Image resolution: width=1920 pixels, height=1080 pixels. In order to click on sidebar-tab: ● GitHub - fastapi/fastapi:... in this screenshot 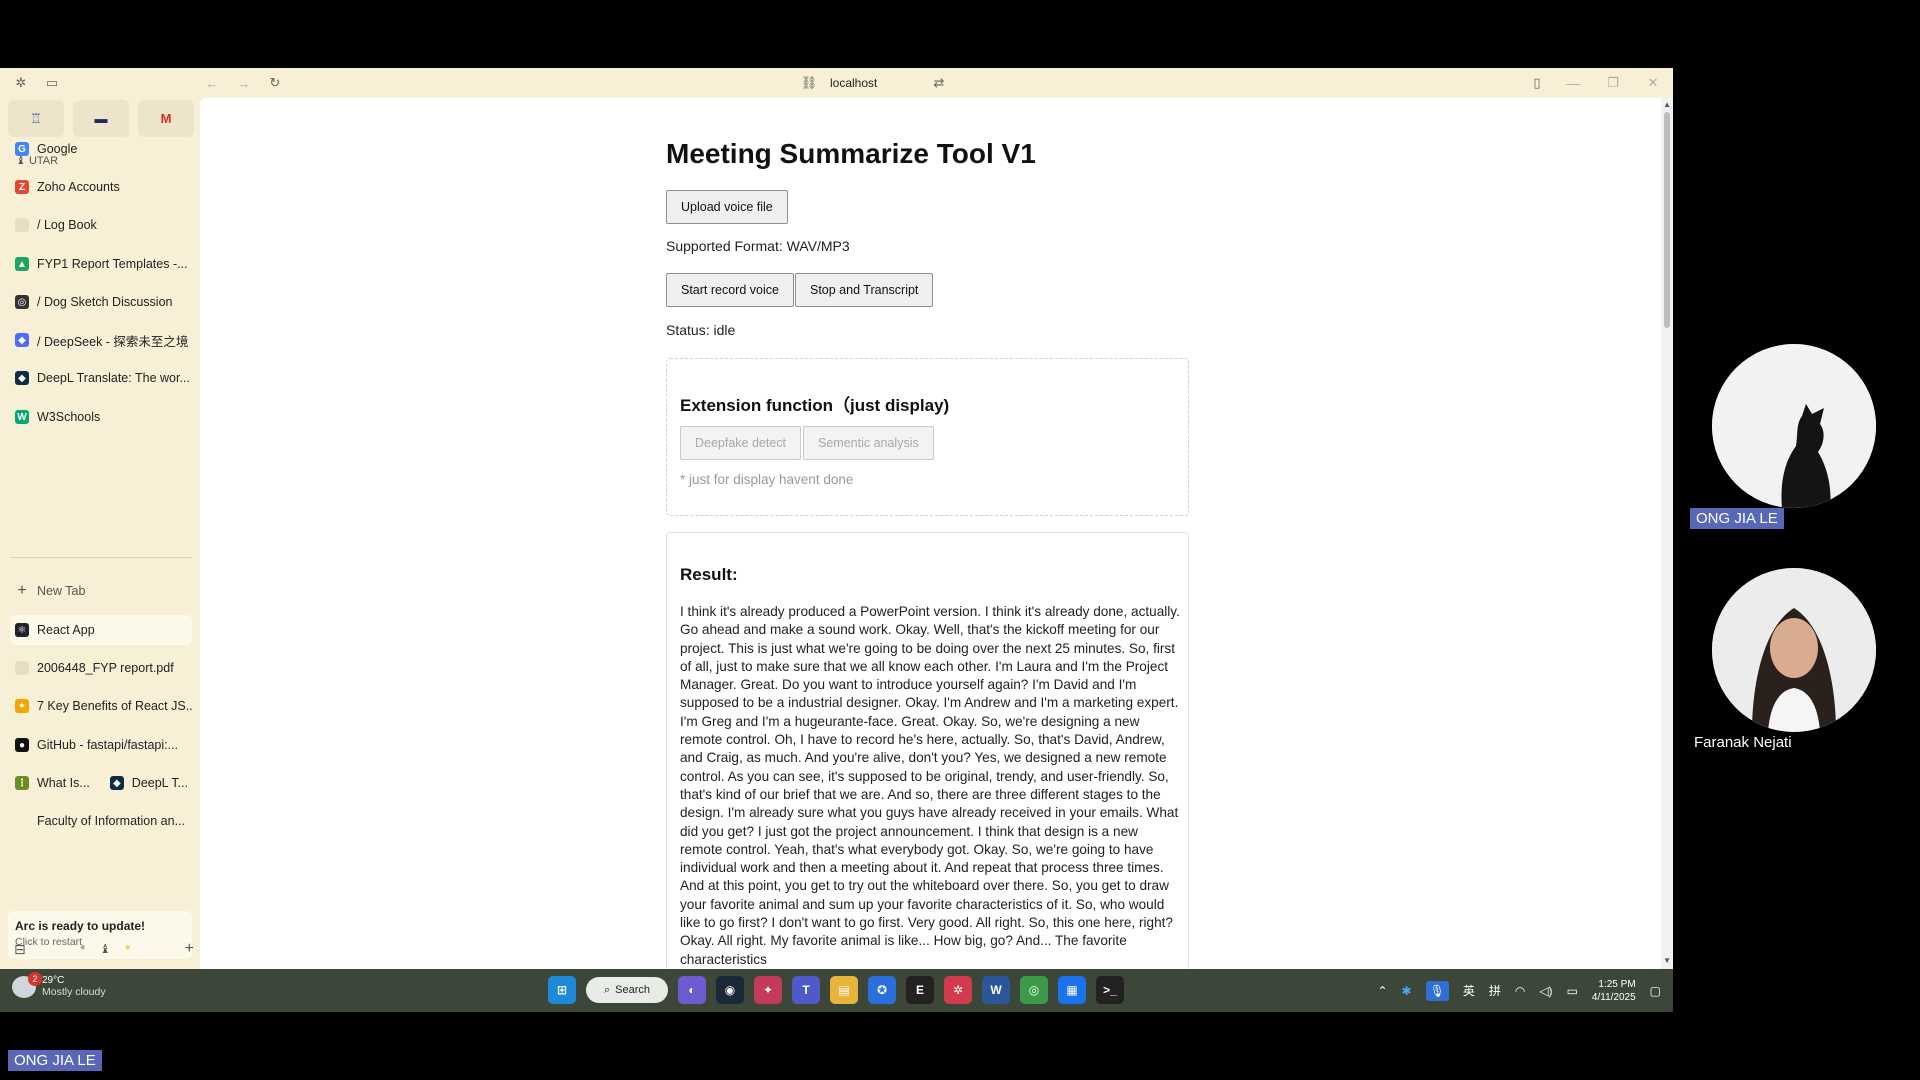, I will do `click(101, 745)`.